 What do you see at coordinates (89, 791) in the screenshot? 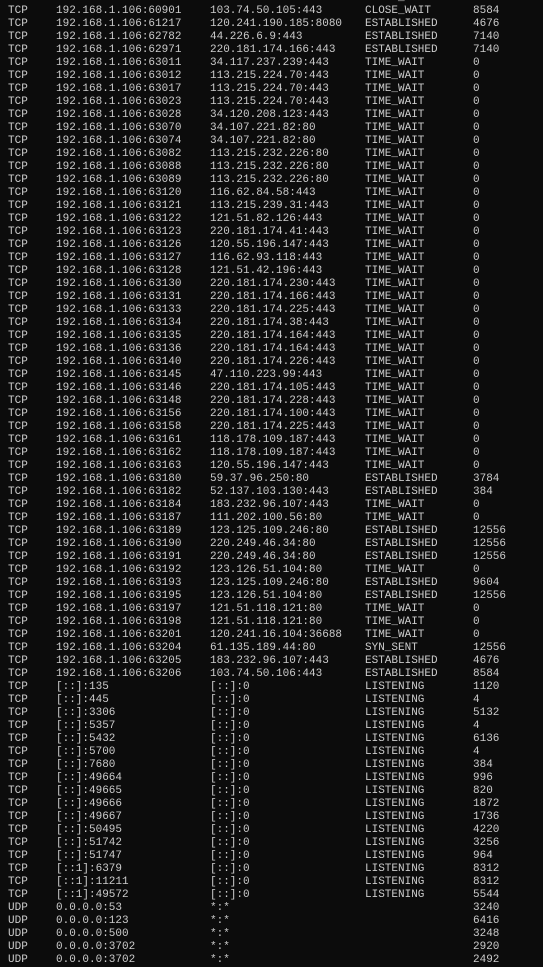
I see `local-address: [::]:49665` at bounding box center [89, 791].